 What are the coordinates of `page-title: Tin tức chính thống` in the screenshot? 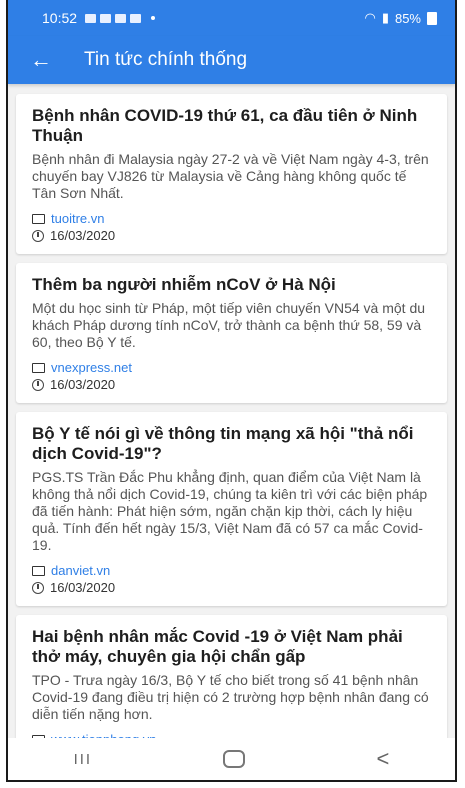 It's located at (166, 59).